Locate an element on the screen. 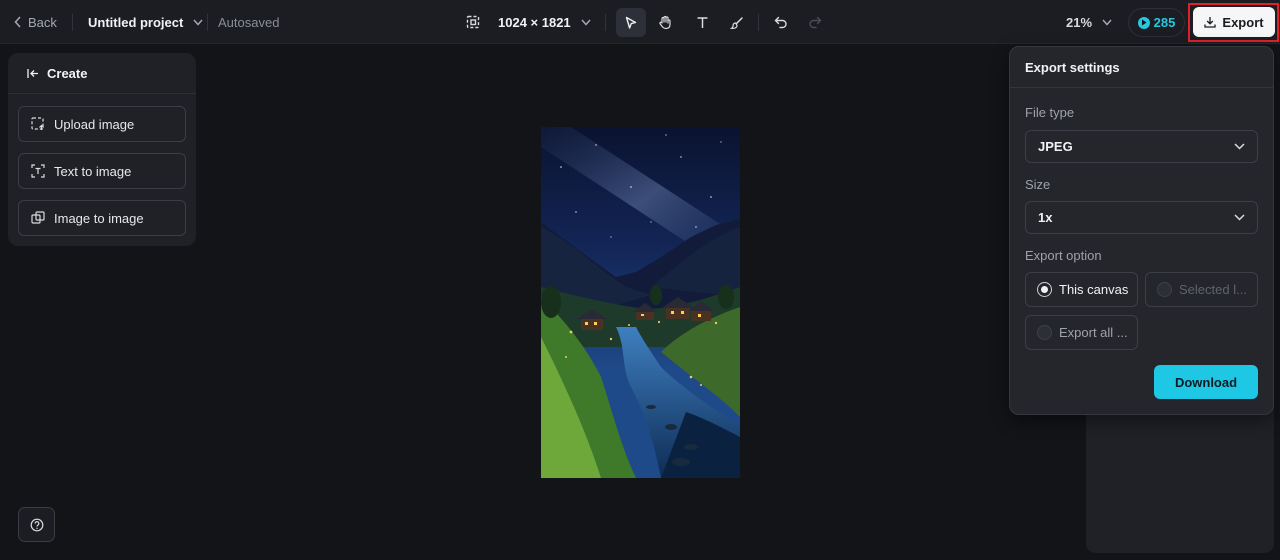 The image size is (1280, 560). radio-unselected is located at coordinates (1044, 332).